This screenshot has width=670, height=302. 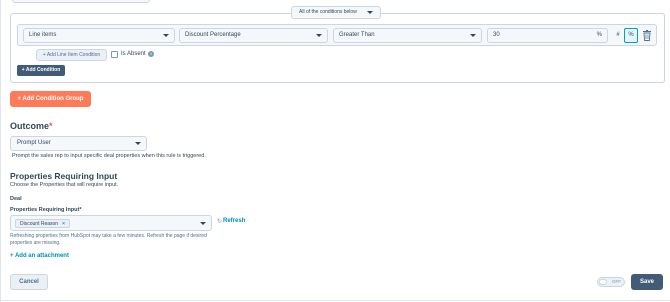 What do you see at coordinates (213, 35) in the screenshot?
I see `property-select-value: Discount Percentage` at bounding box center [213, 35].